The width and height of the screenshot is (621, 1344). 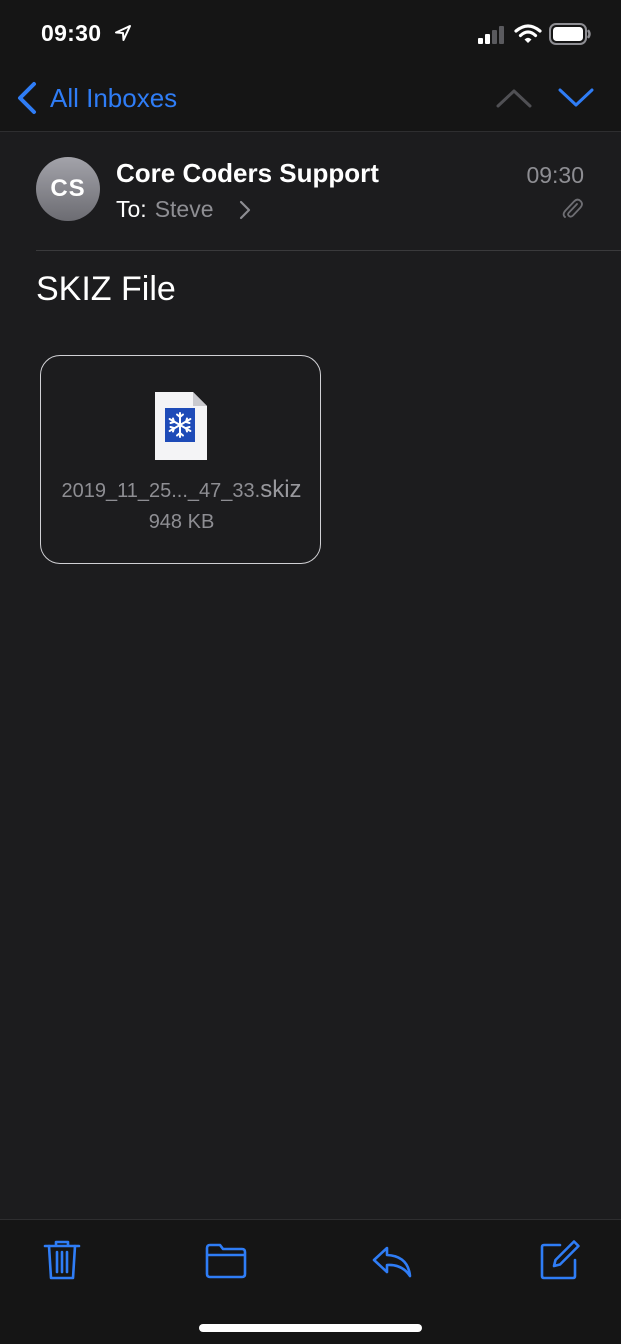 What do you see at coordinates (181, 426) in the screenshot?
I see `skiz-file-icon` at bounding box center [181, 426].